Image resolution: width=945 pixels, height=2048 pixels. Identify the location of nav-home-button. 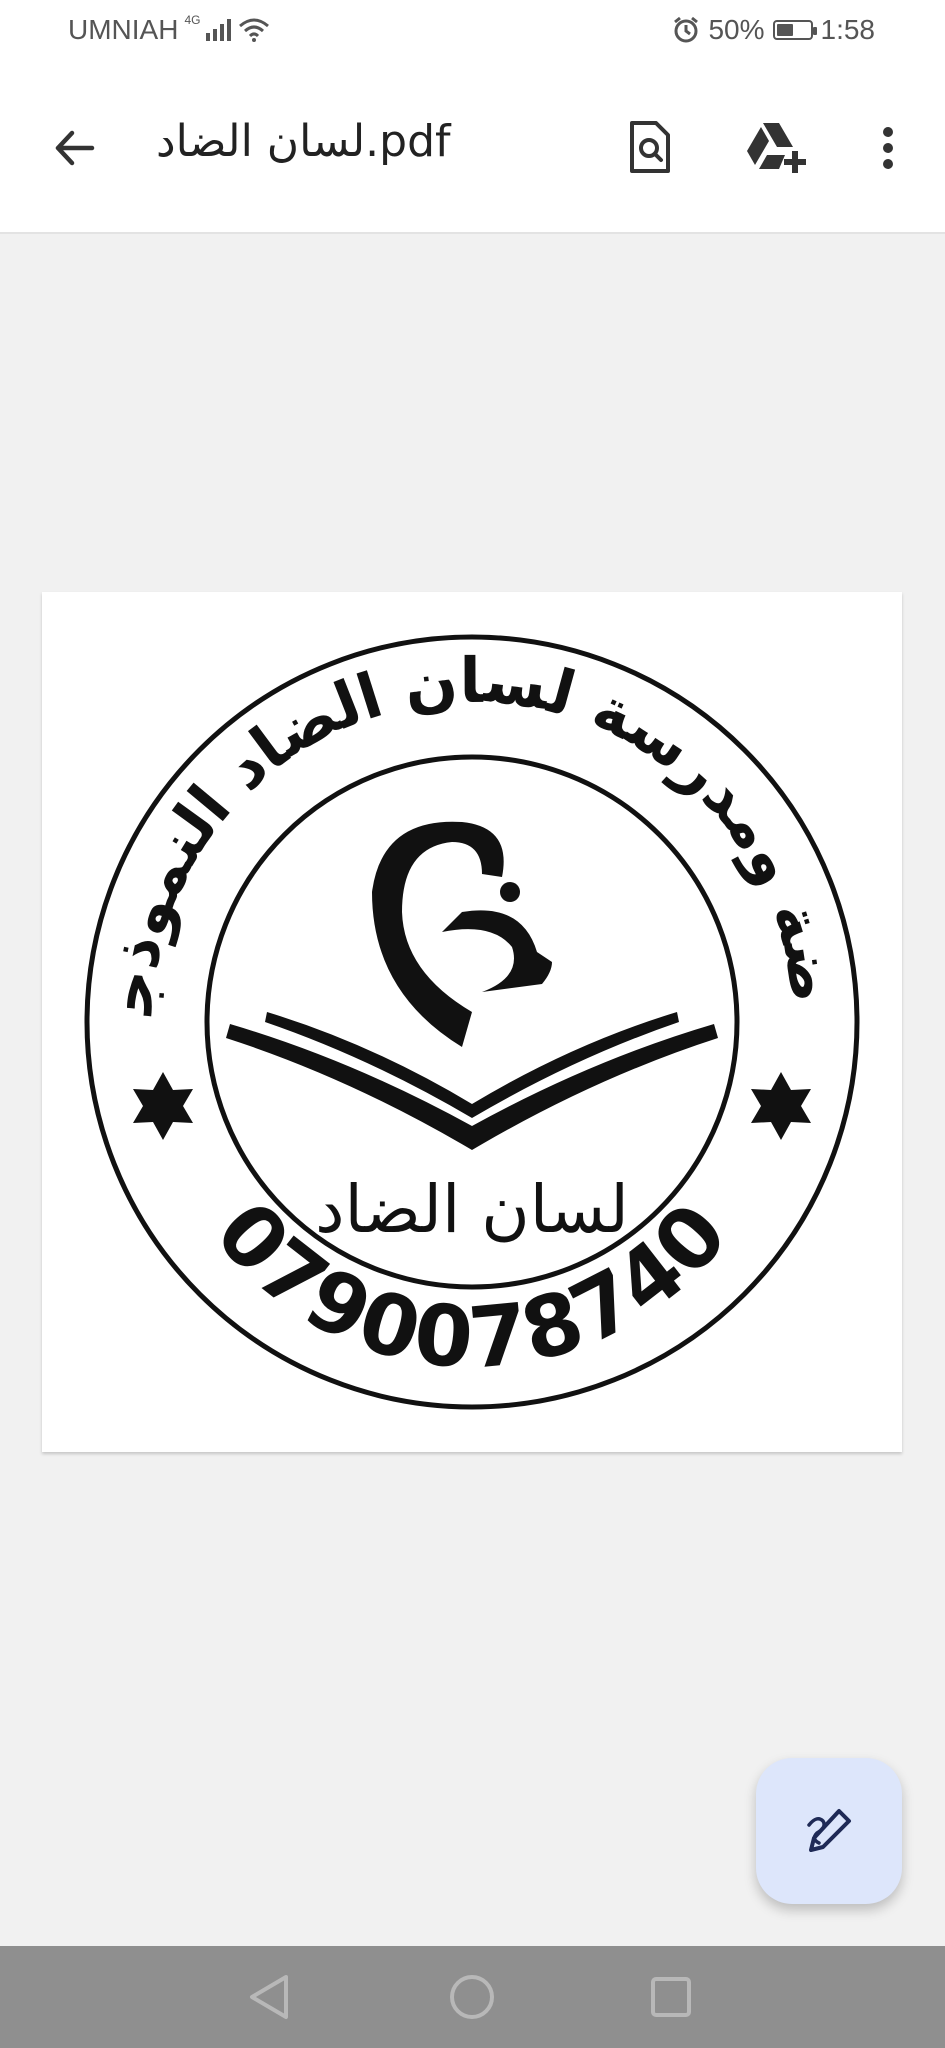
(472, 1997).